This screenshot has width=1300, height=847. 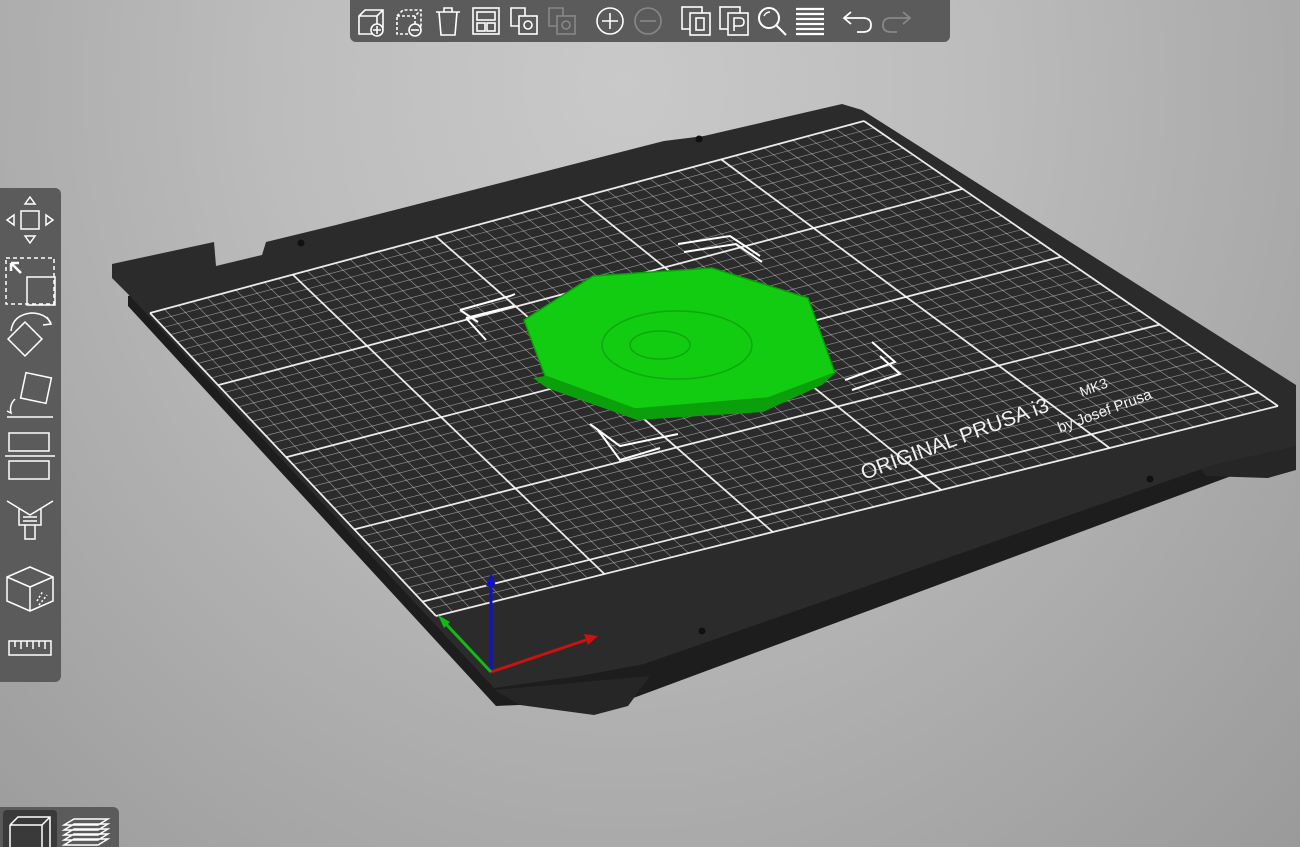 I want to click on preview-tab, so click(x=86, y=828).